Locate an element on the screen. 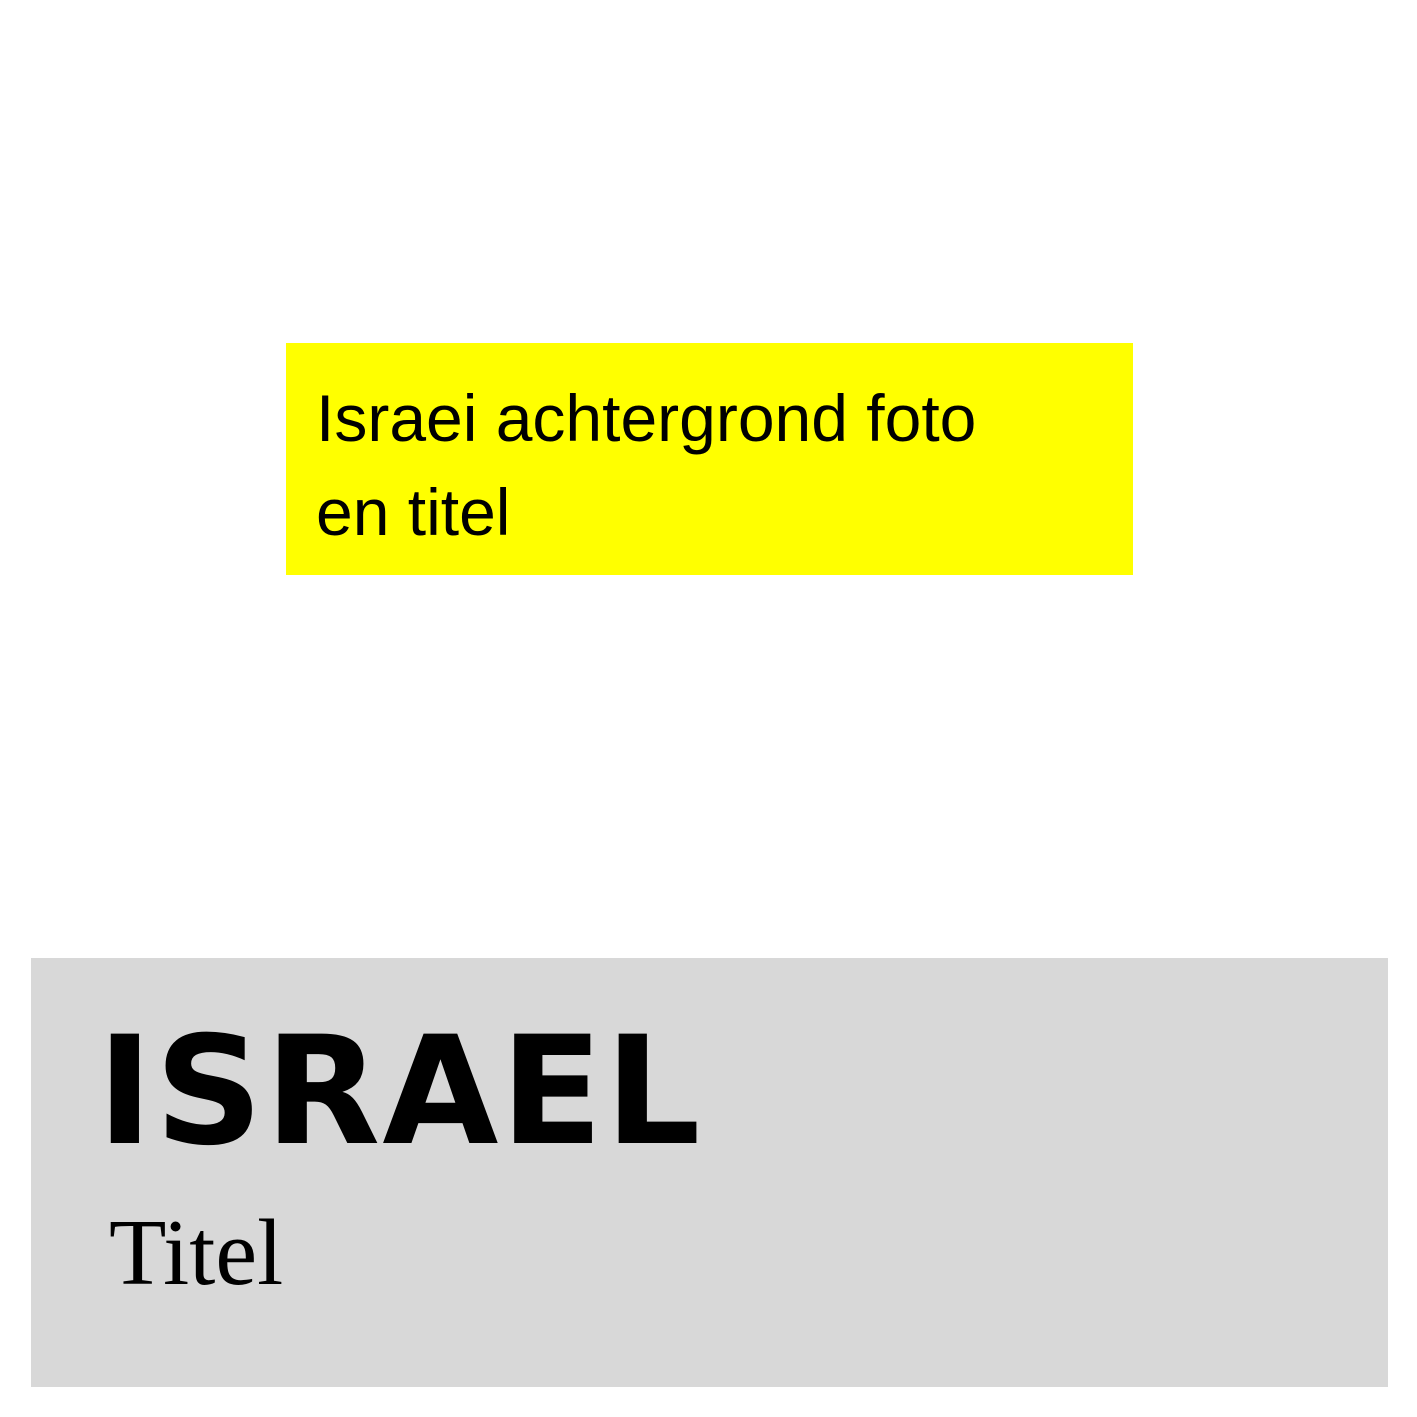 This screenshot has width=1417, height=1417. country-heading: ISRAEL is located at coordinates (400, 1092).